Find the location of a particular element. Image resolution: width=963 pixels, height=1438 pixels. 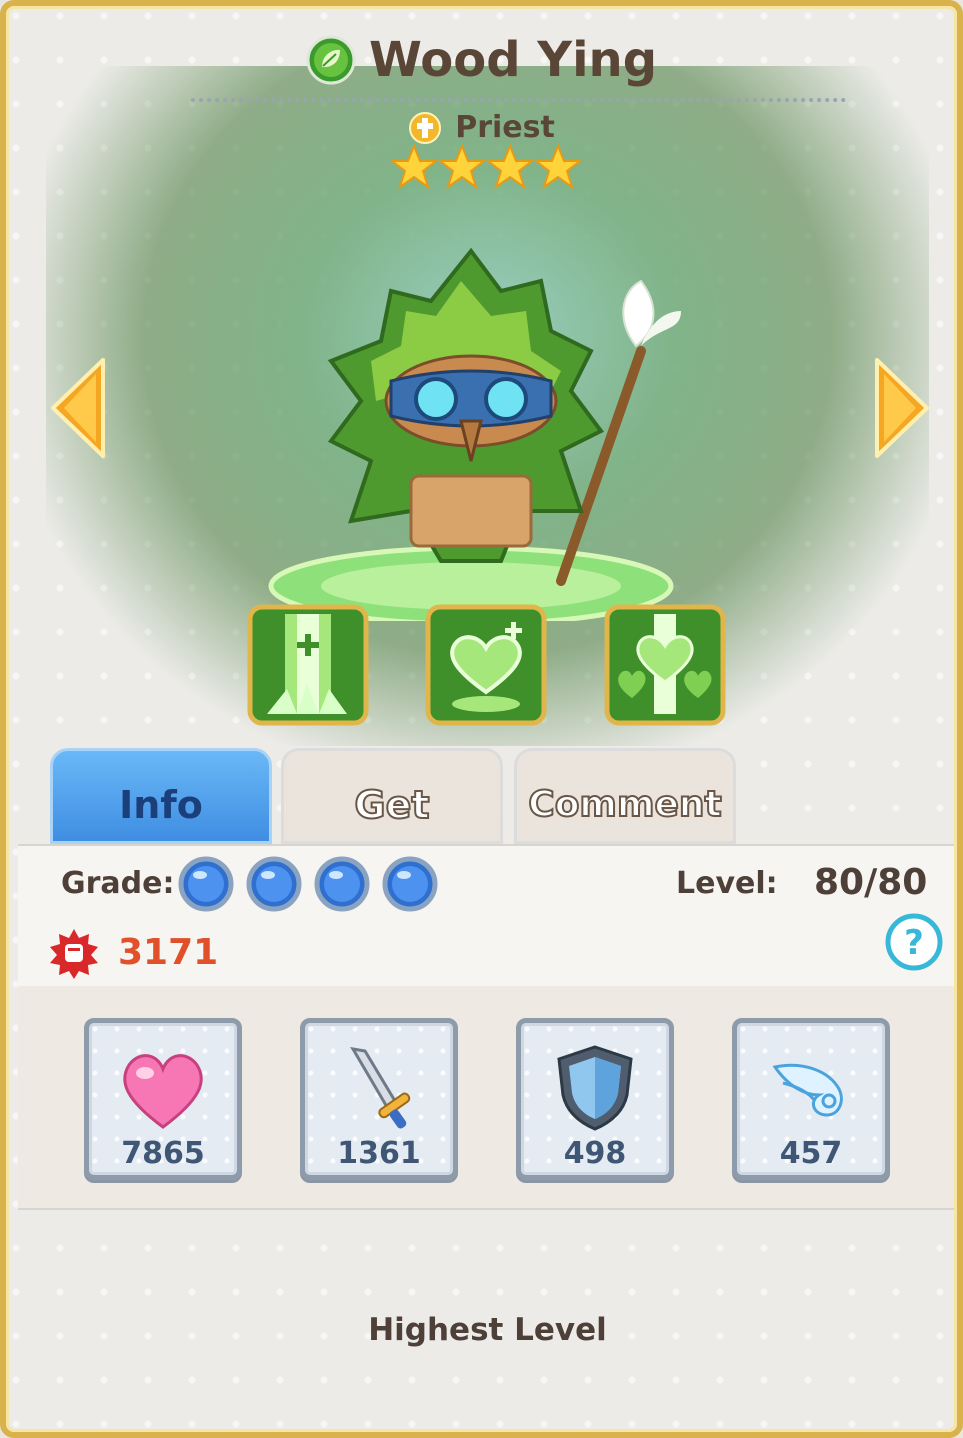

stat-card-hp: 7865 is located at coordinates (163, 1099).